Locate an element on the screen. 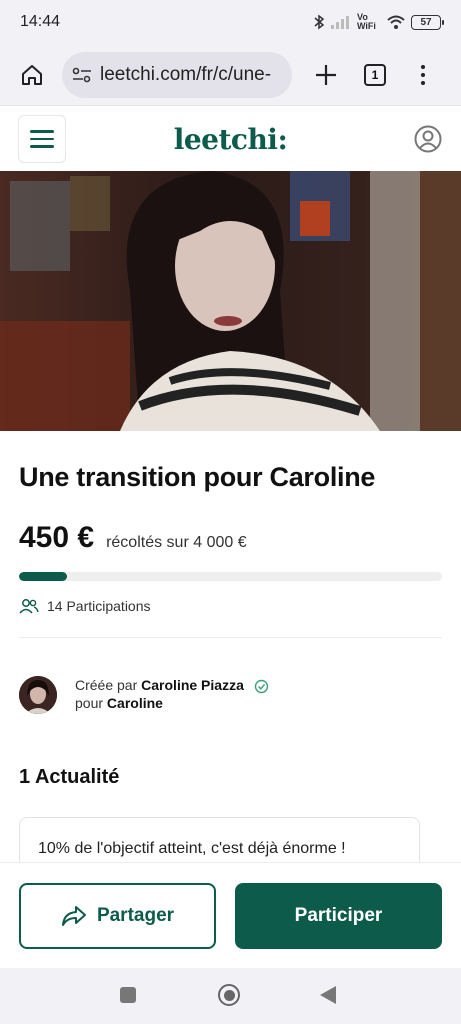 The height and width of the screenshot is (1024, 461). people-icon is located at coordinates (29, 606).